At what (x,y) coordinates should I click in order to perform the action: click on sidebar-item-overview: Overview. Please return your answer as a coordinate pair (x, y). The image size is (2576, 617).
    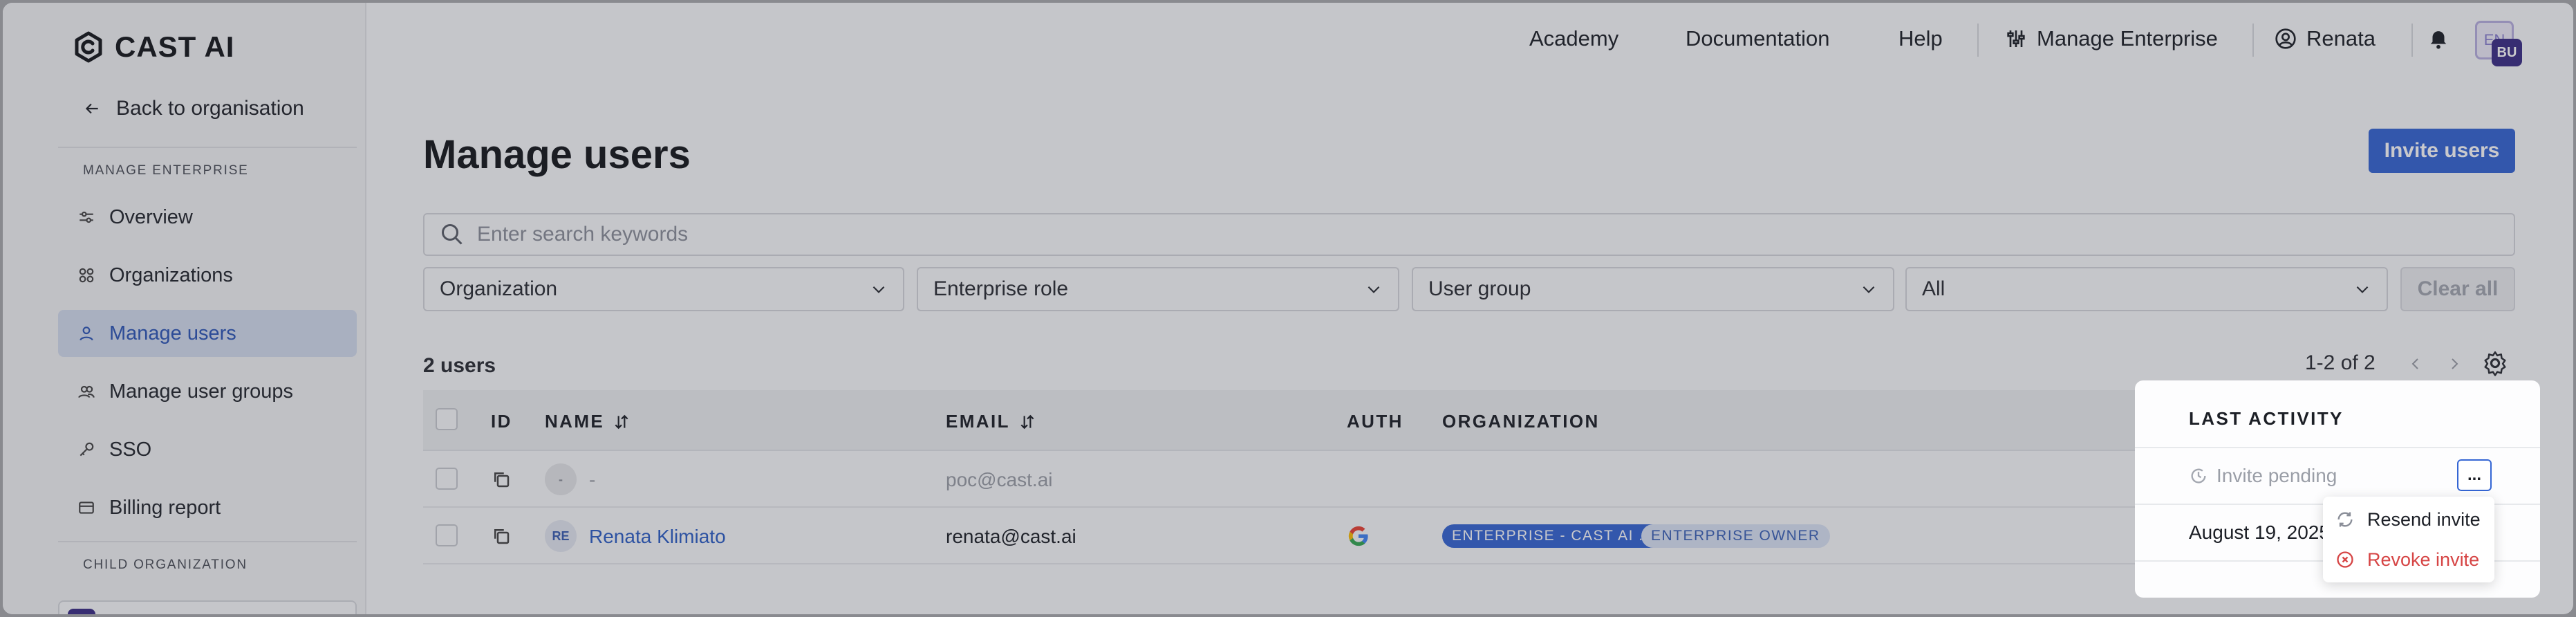
    Looking at the image, I should click on (207, 217).